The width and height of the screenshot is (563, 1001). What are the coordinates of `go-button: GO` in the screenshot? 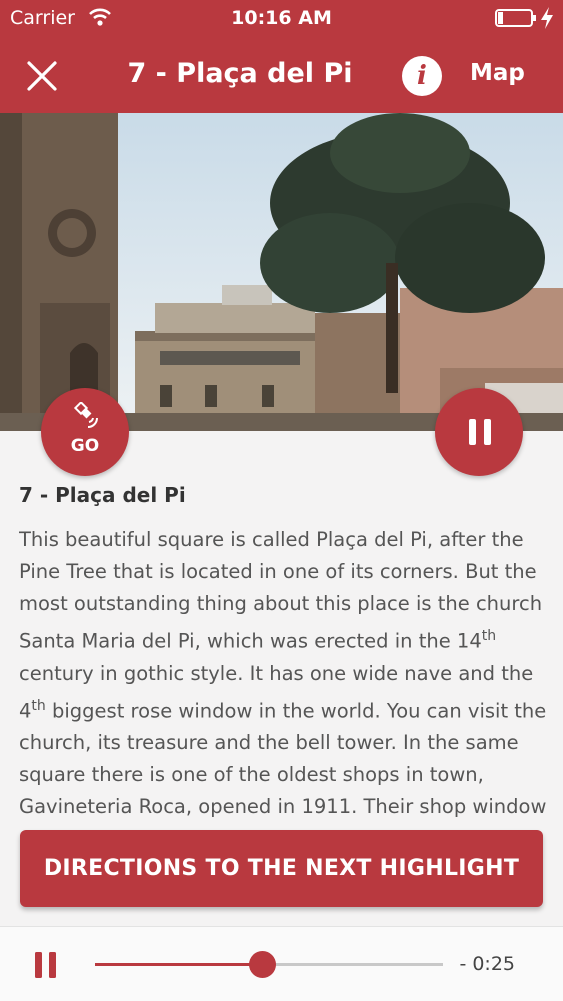 It's located at (85, 432).